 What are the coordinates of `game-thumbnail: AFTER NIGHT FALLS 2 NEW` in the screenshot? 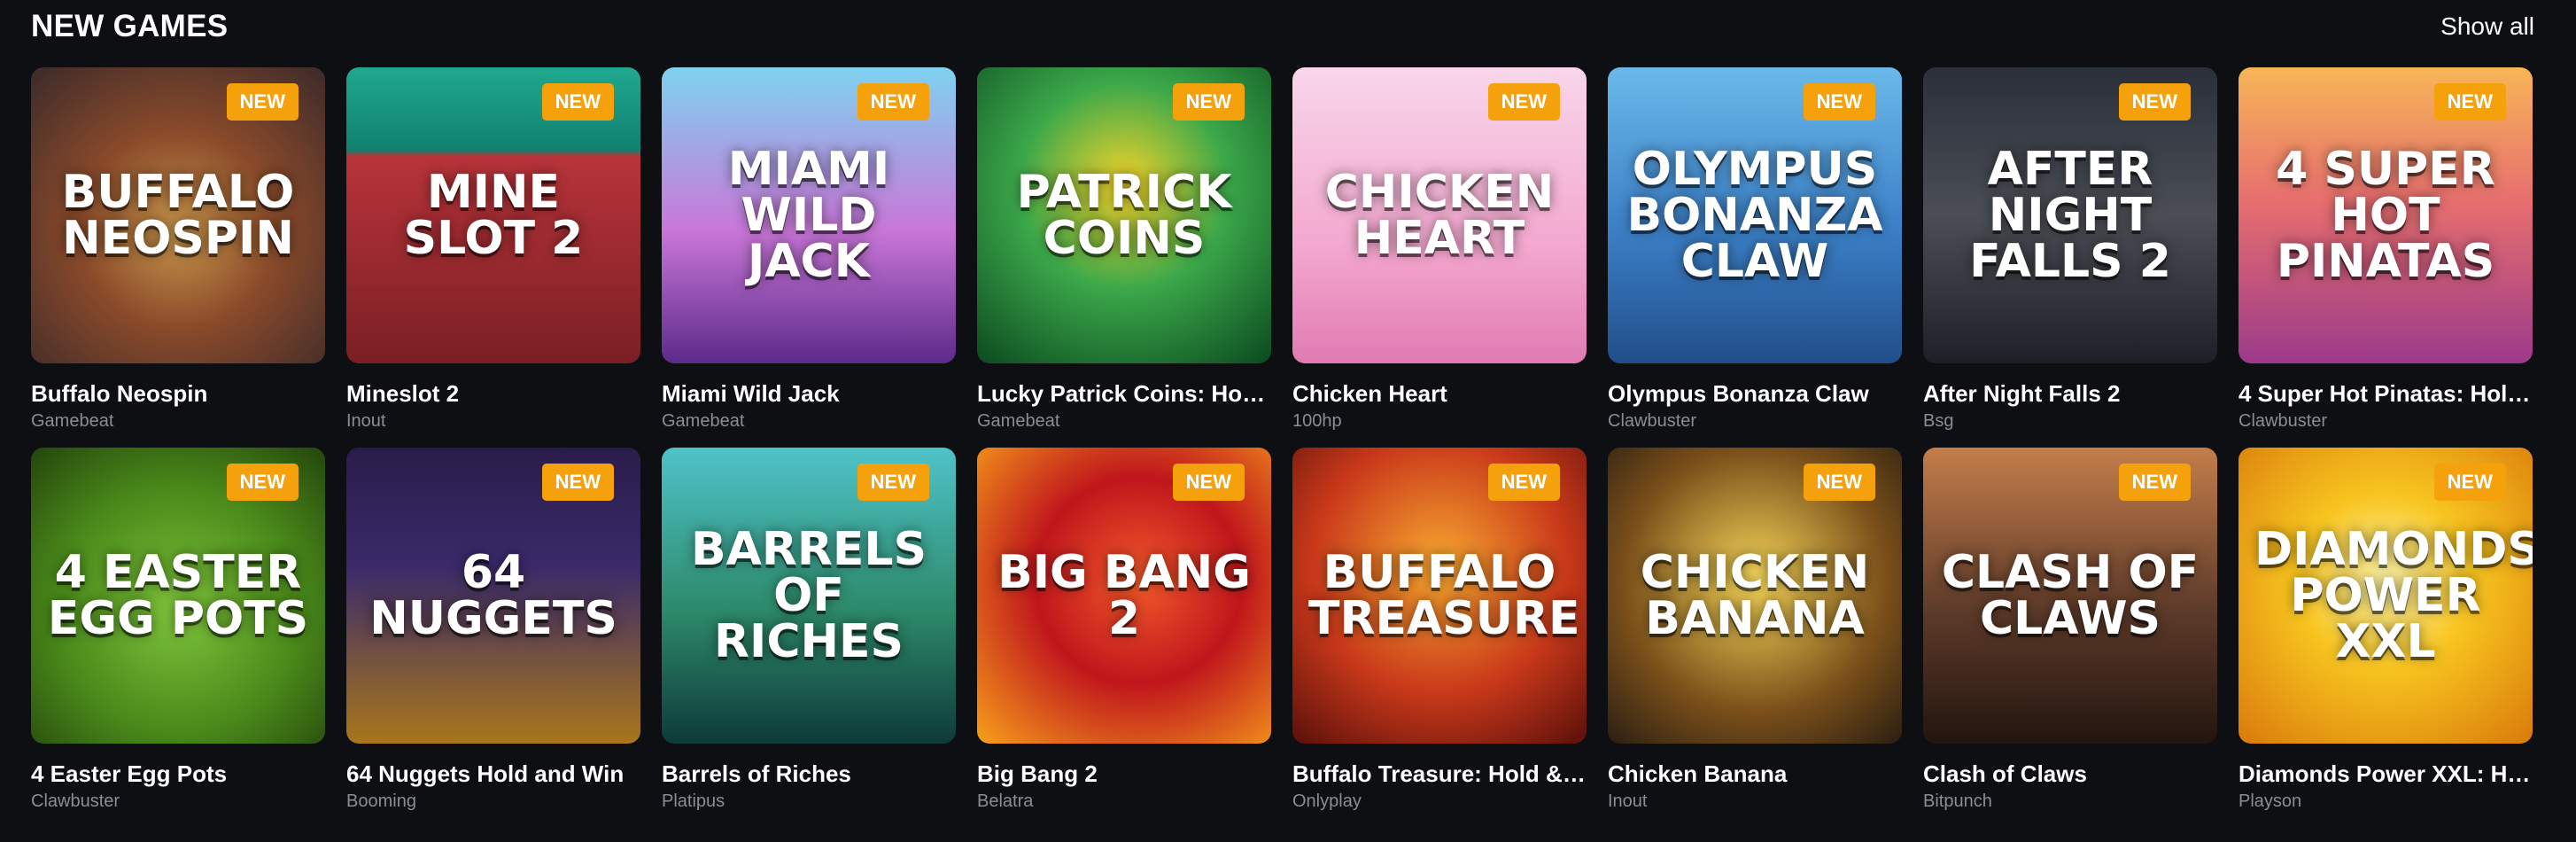 It's located at (2070, 215).